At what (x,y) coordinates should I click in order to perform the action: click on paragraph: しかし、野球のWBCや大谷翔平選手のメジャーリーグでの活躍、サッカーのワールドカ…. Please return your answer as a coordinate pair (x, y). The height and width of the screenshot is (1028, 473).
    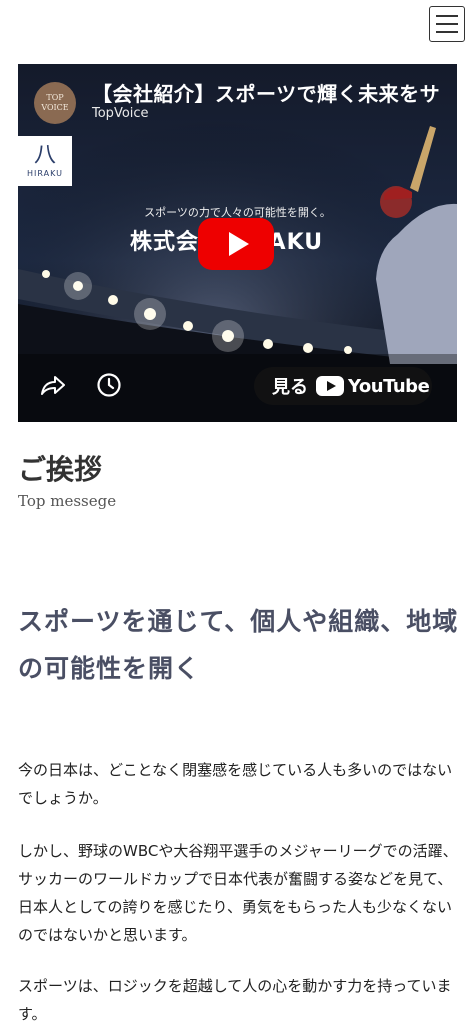
    Looking at the image, I should click on (238, 893).